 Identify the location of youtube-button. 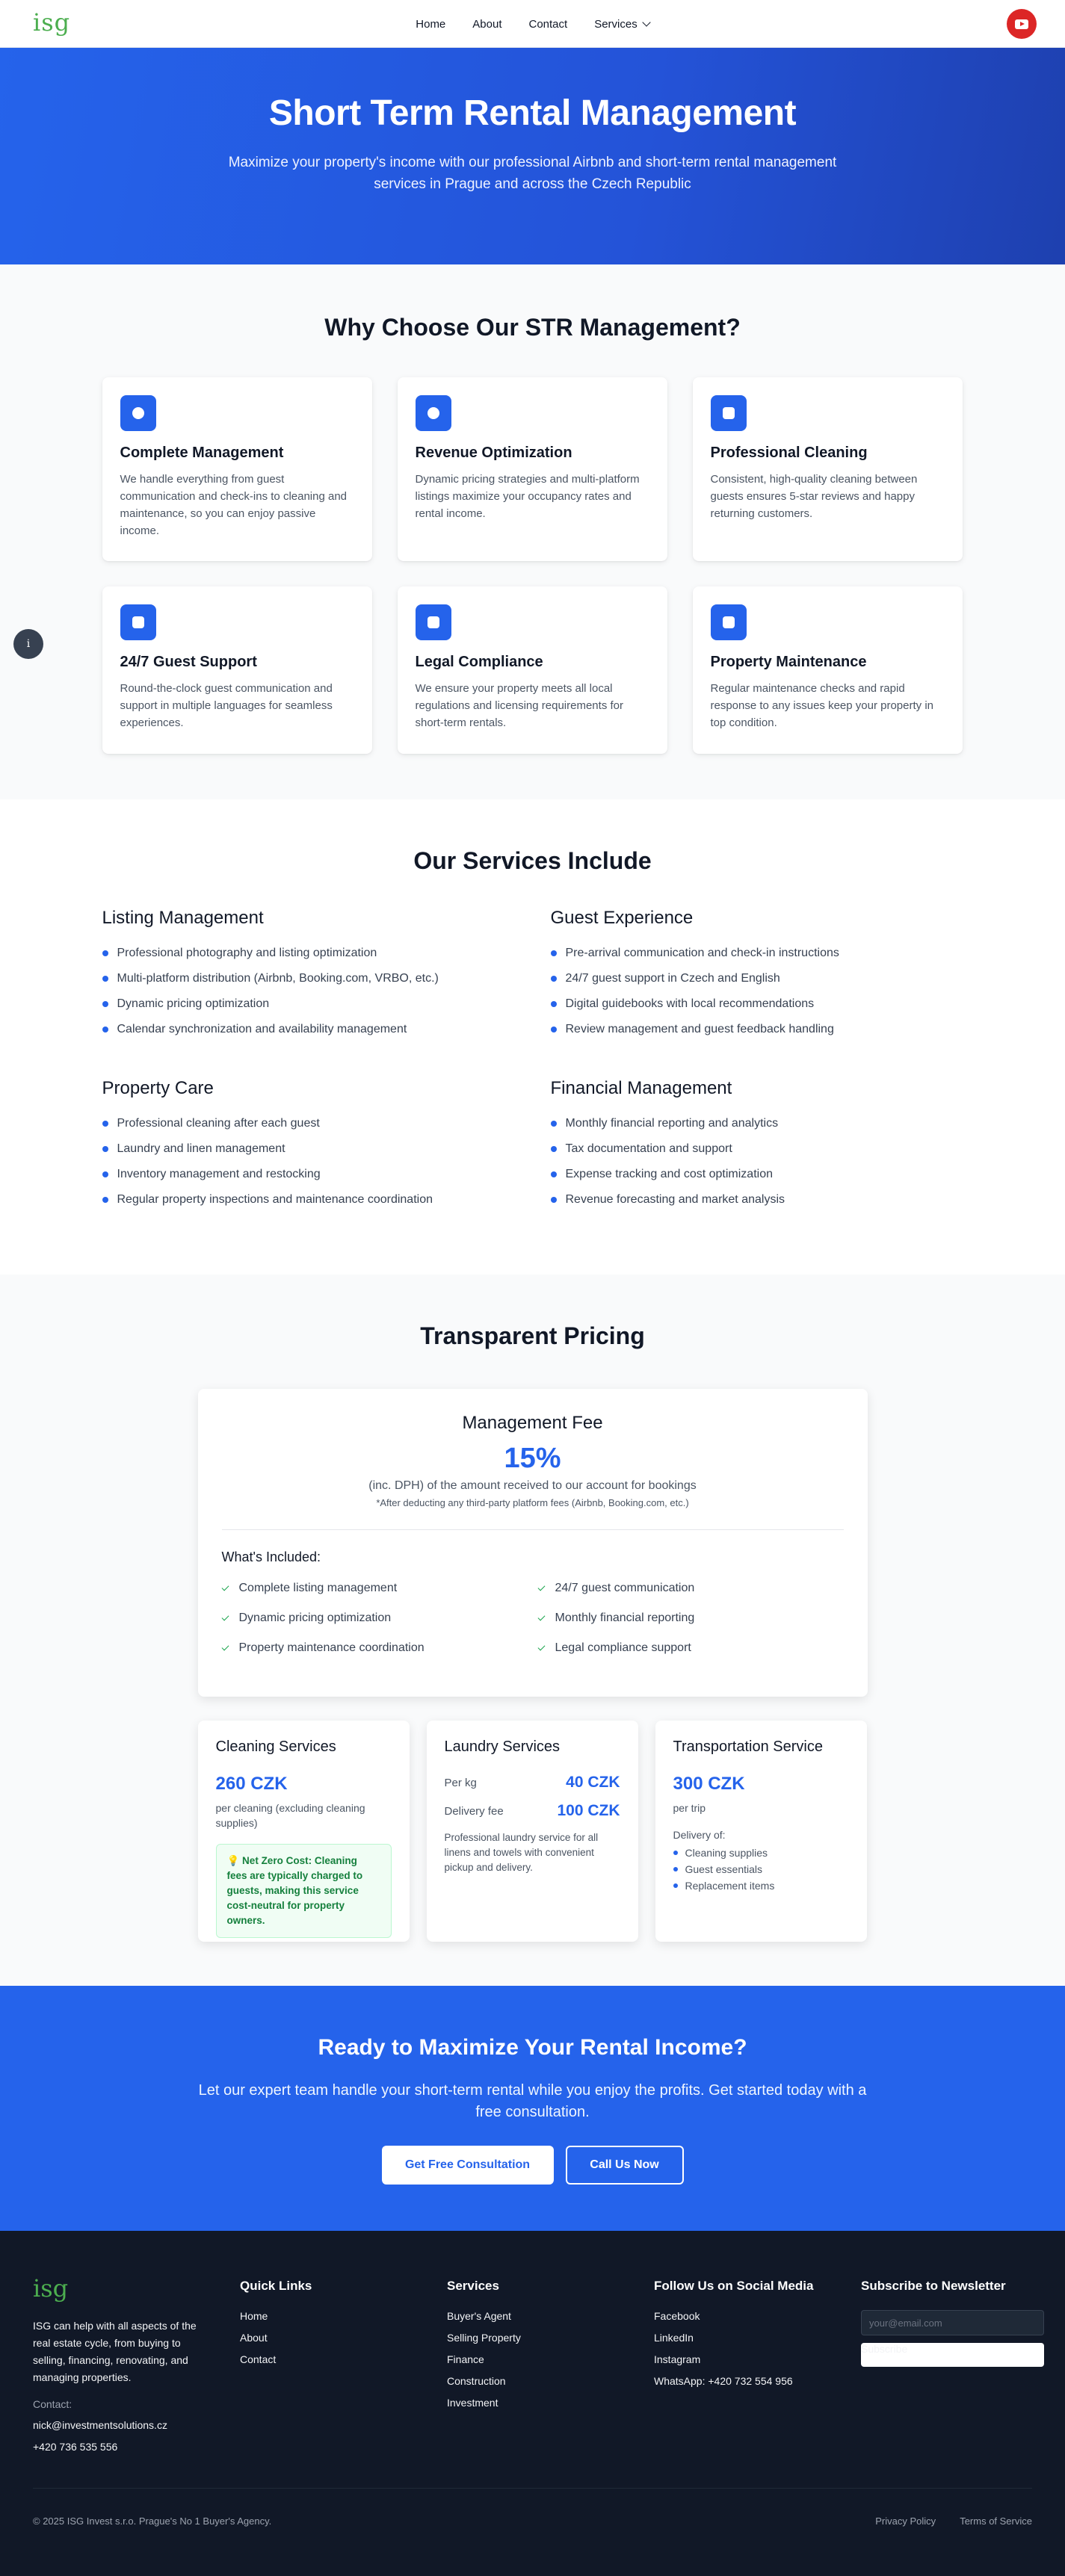
(1022, 24).